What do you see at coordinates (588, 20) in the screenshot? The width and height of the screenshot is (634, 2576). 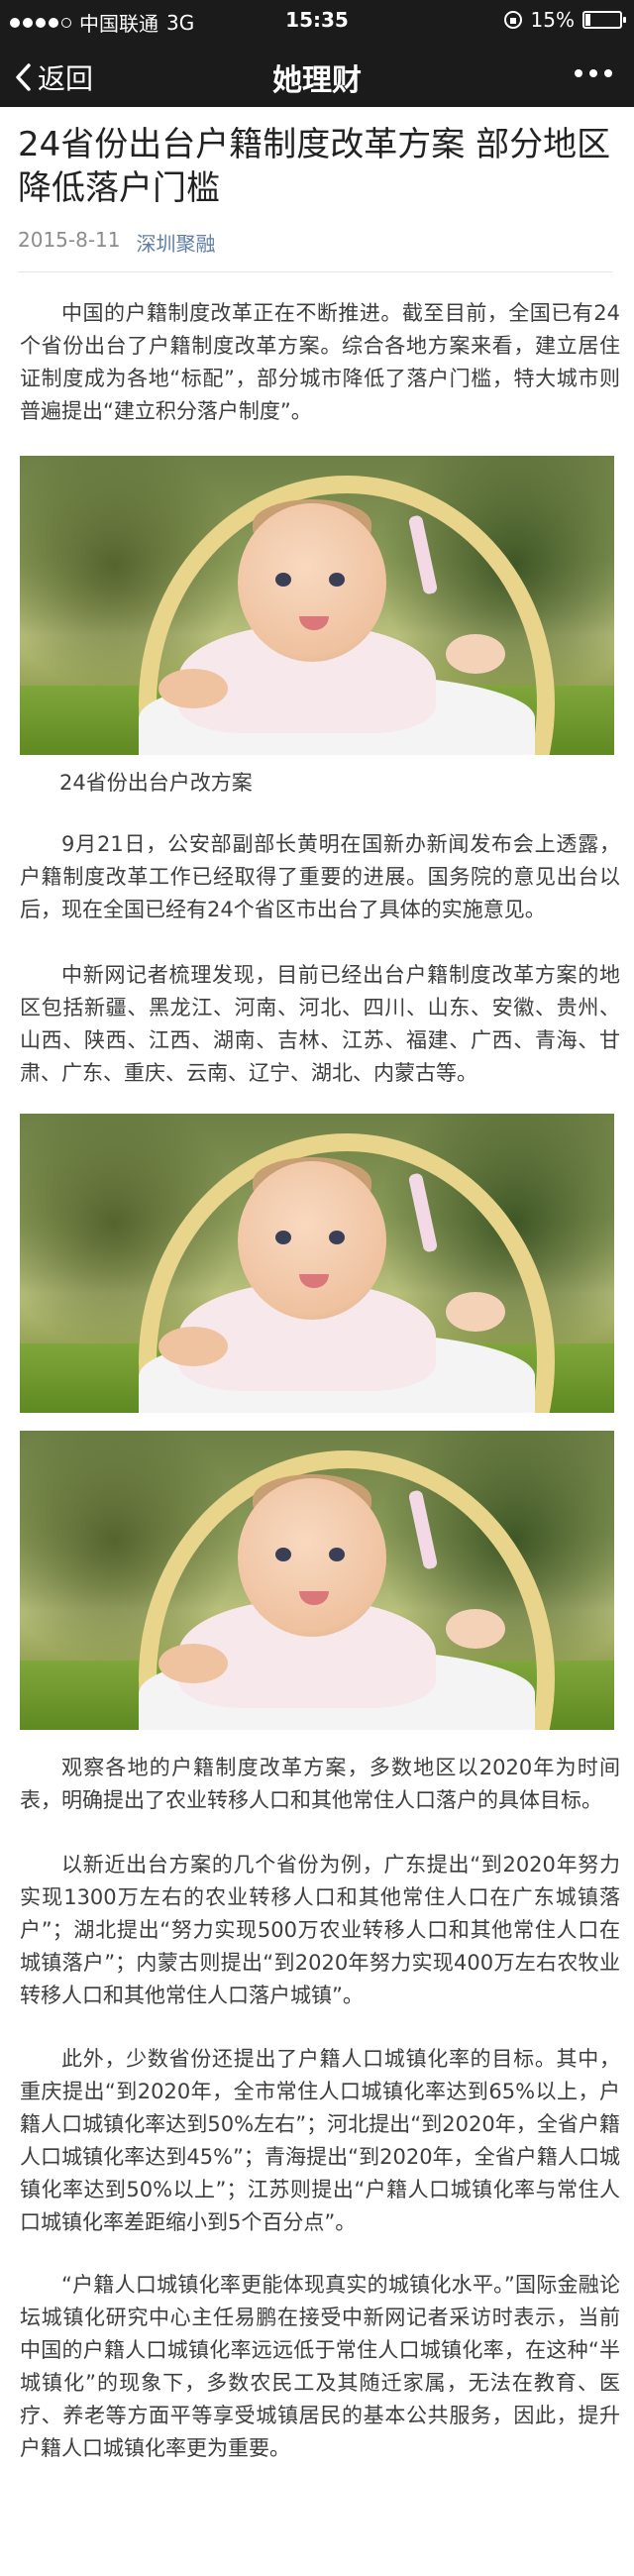 I see `battery-fill` at bounding box center [588, 20].